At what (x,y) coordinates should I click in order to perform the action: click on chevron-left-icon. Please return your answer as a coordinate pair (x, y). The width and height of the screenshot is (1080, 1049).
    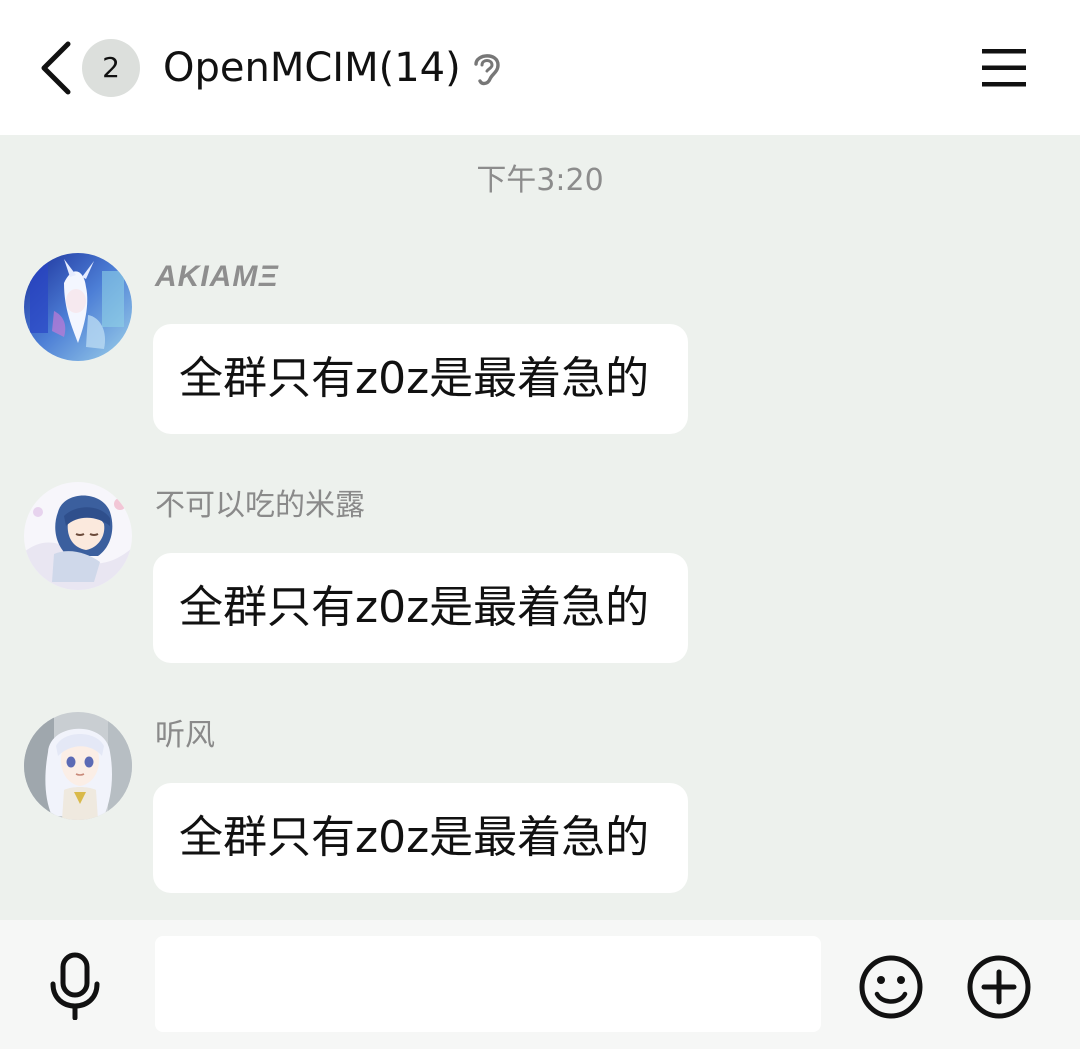
    Looking at the image, I should click on (56, 68).